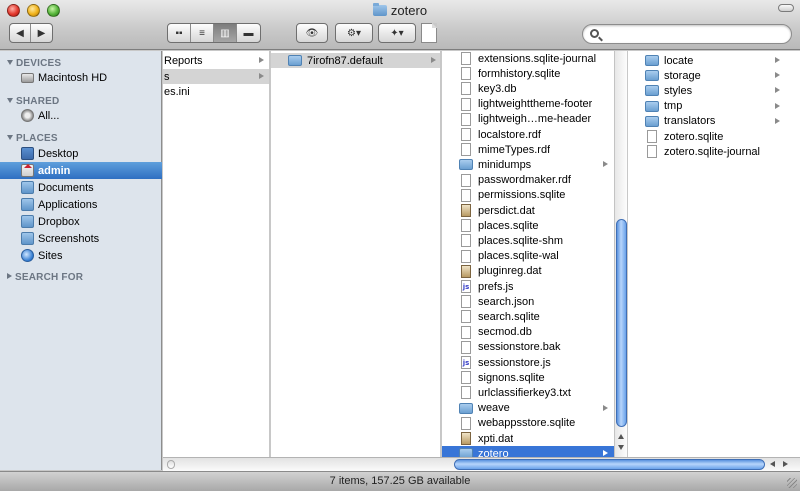 The image size is (800, 491). I want to click on file-list-item: places.sqlite, so click(528, 225).